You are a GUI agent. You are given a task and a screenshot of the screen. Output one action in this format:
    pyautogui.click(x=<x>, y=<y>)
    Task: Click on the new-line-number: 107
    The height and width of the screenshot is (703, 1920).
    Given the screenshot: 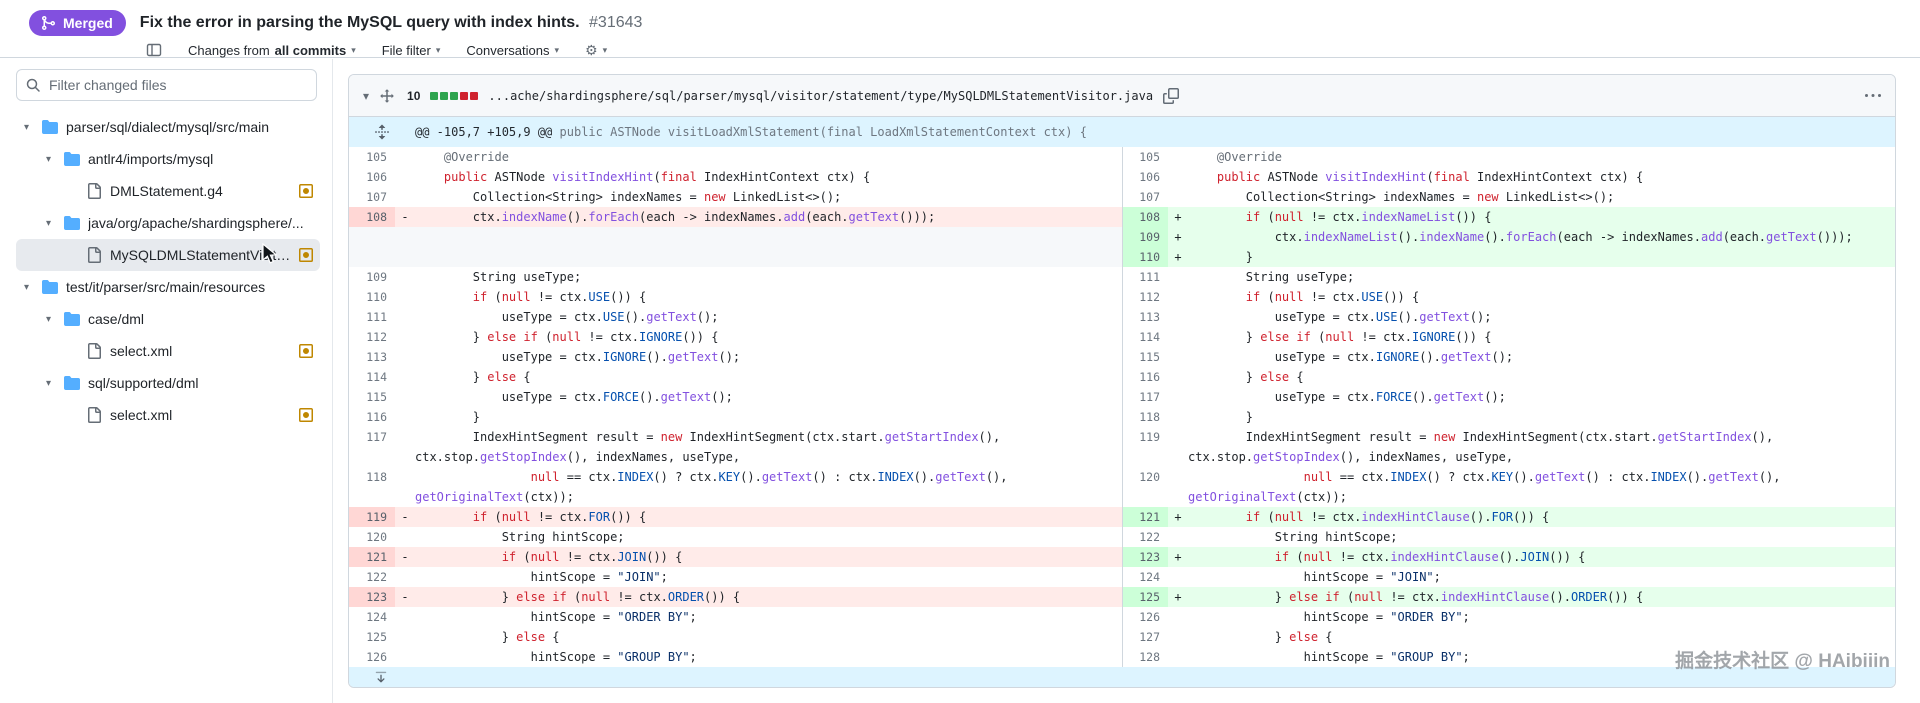 What is the action you would take?
    pyautogui.click(x=1144, y=197)
    